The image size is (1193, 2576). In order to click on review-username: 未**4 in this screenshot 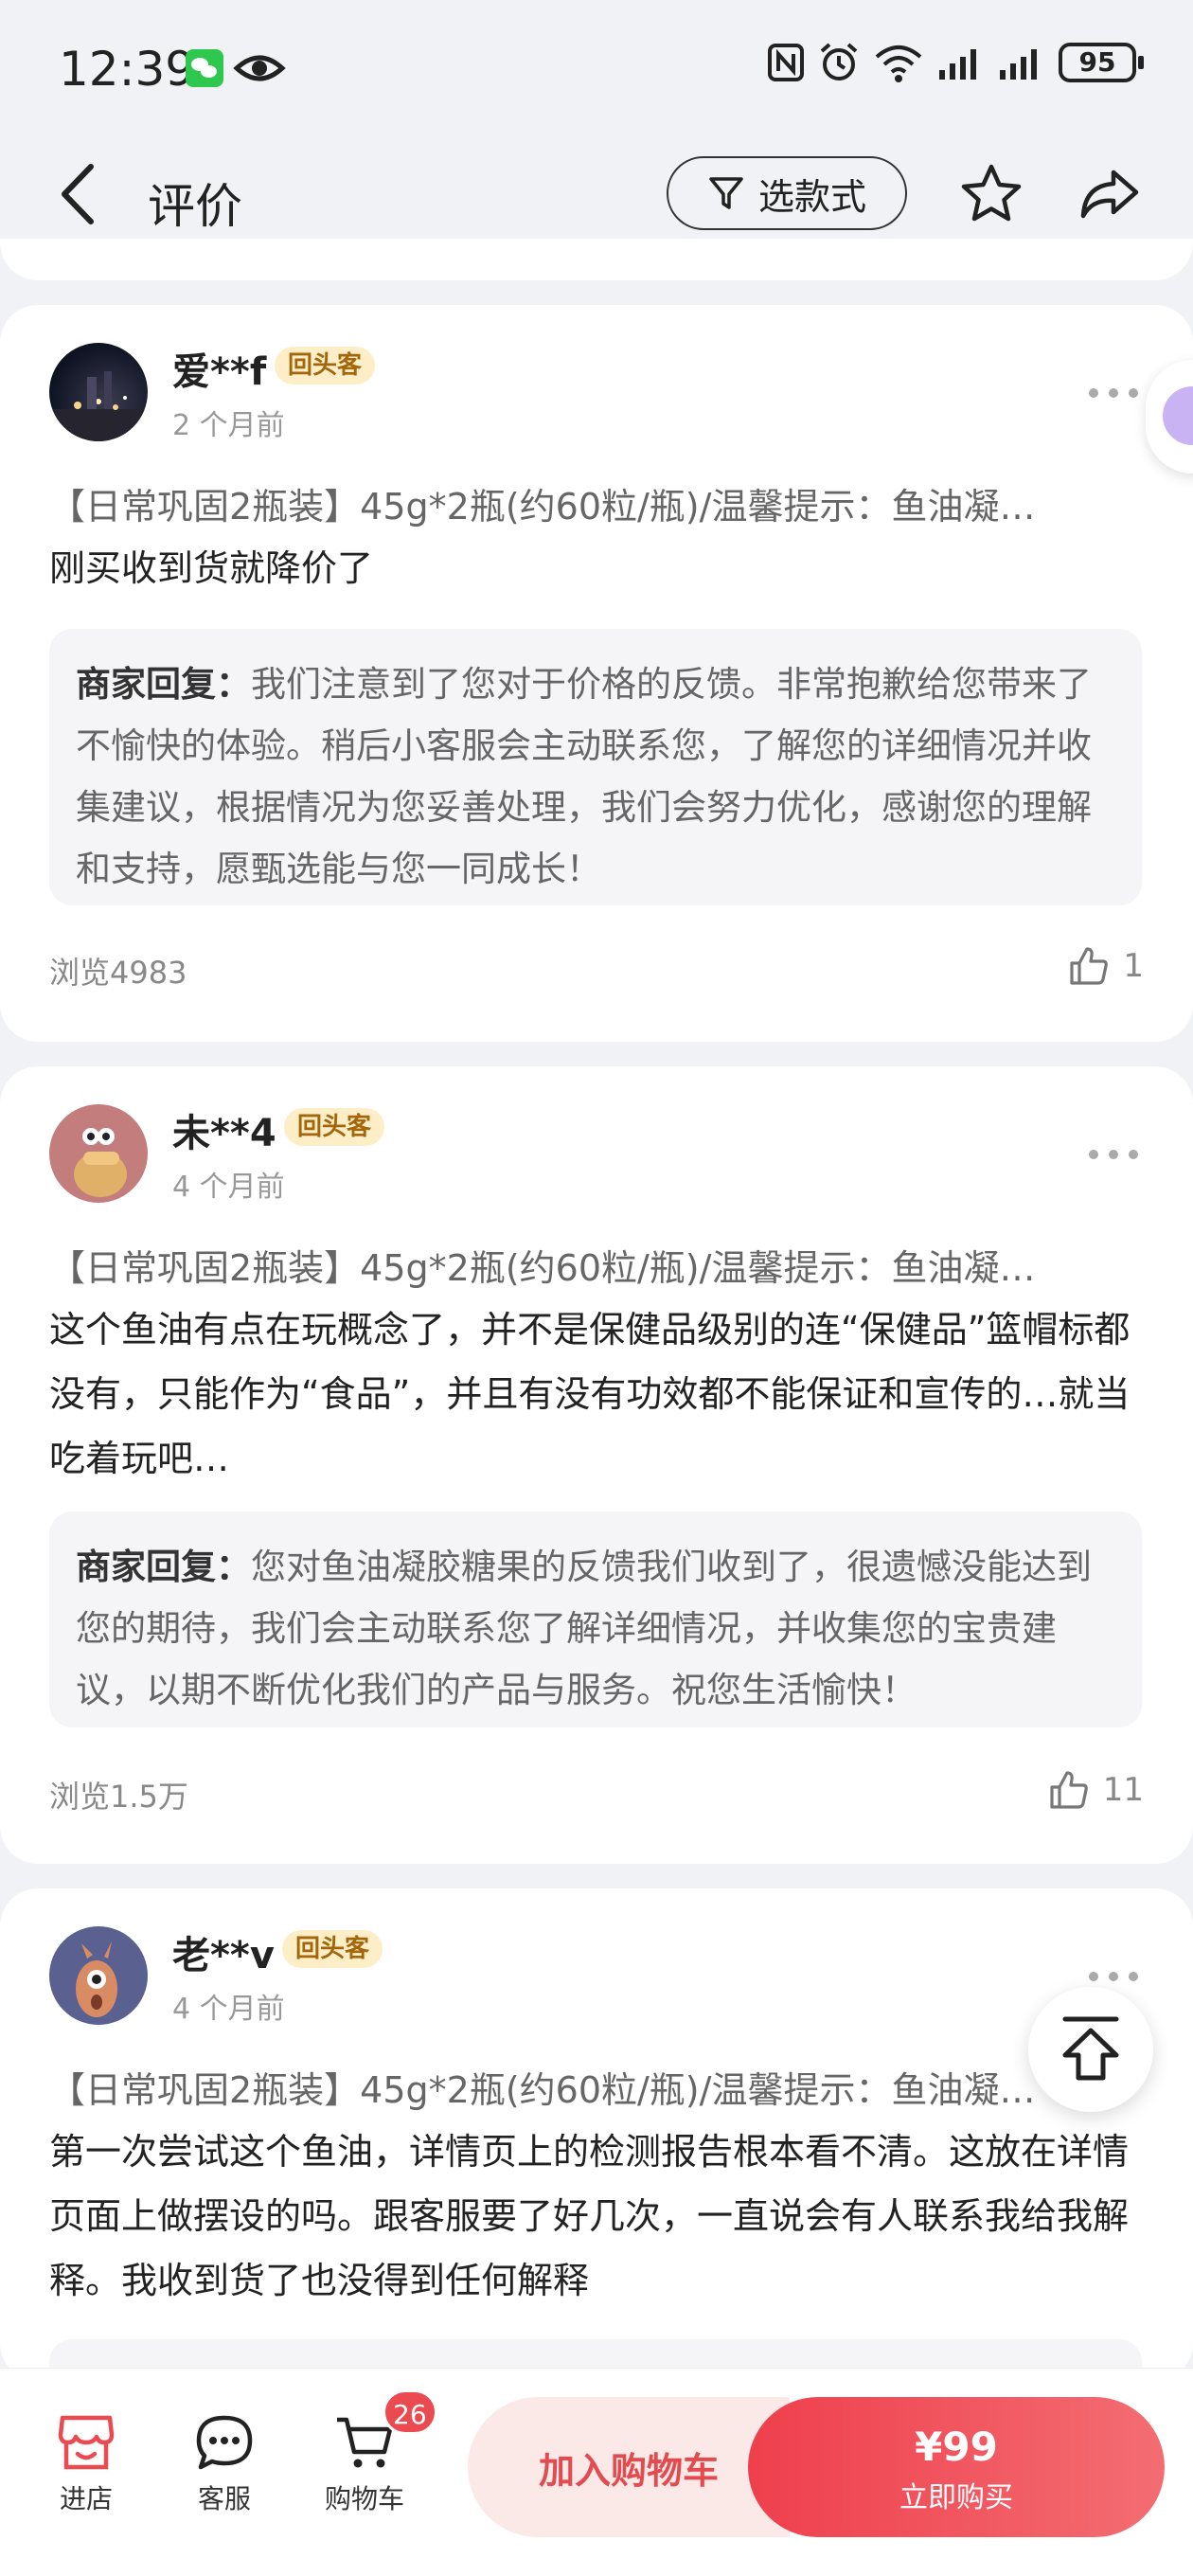, I will do `click(224, 1133)`.